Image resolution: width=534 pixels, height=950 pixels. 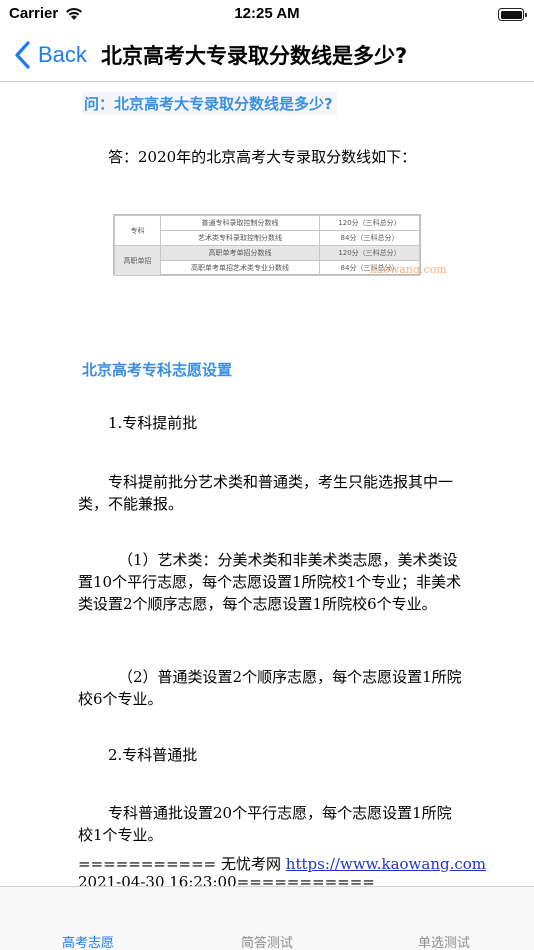 I want to click on battery-icon, so click(x=512, y=14).